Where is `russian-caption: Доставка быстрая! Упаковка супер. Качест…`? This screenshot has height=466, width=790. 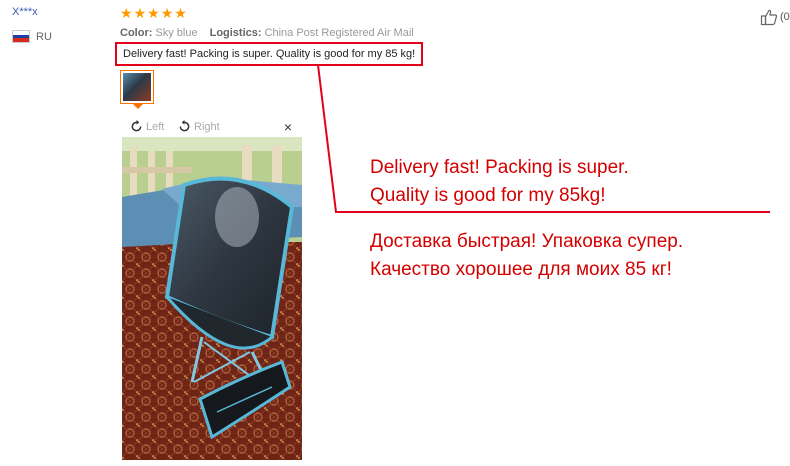
russian-caption: Доставка быстрая! Упаковка супер. Качест… is located at coordinates (526, 256).